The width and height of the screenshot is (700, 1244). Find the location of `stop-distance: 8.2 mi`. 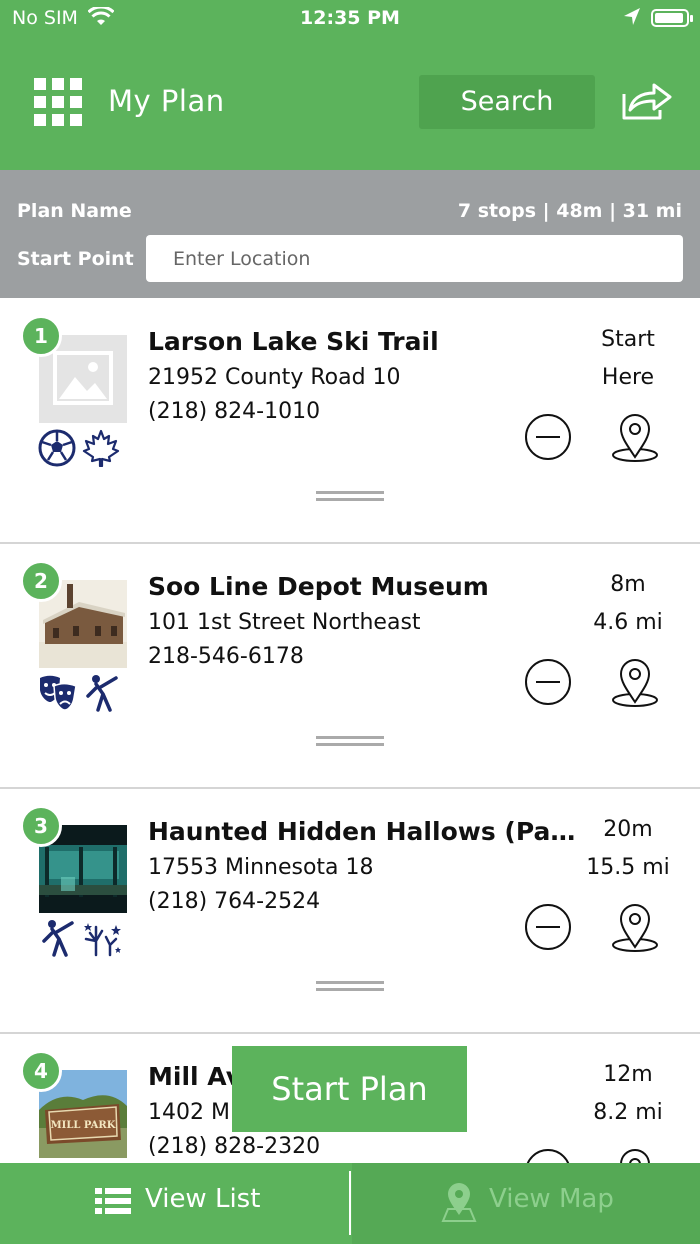

stop-distance: 8.2 mi is located at coordinates (628, 1112).